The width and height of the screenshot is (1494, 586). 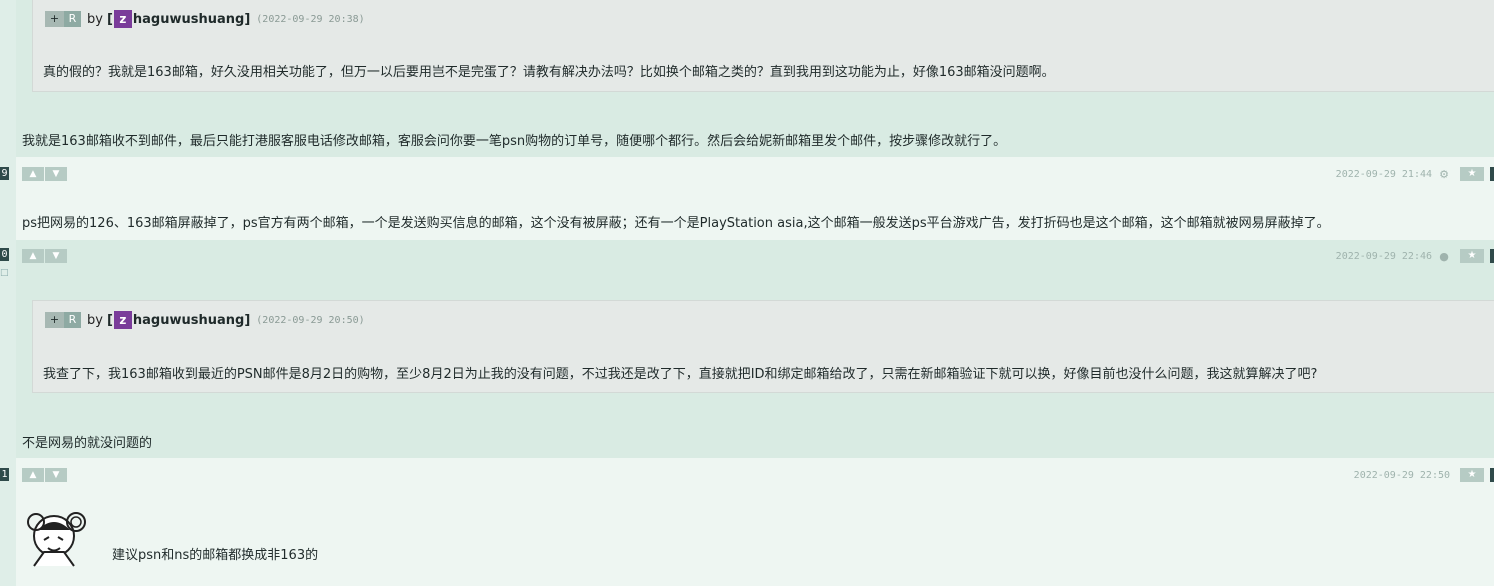 I want to click on post-date: 2022-09-29 21:44, so click(x=1383, y=174).